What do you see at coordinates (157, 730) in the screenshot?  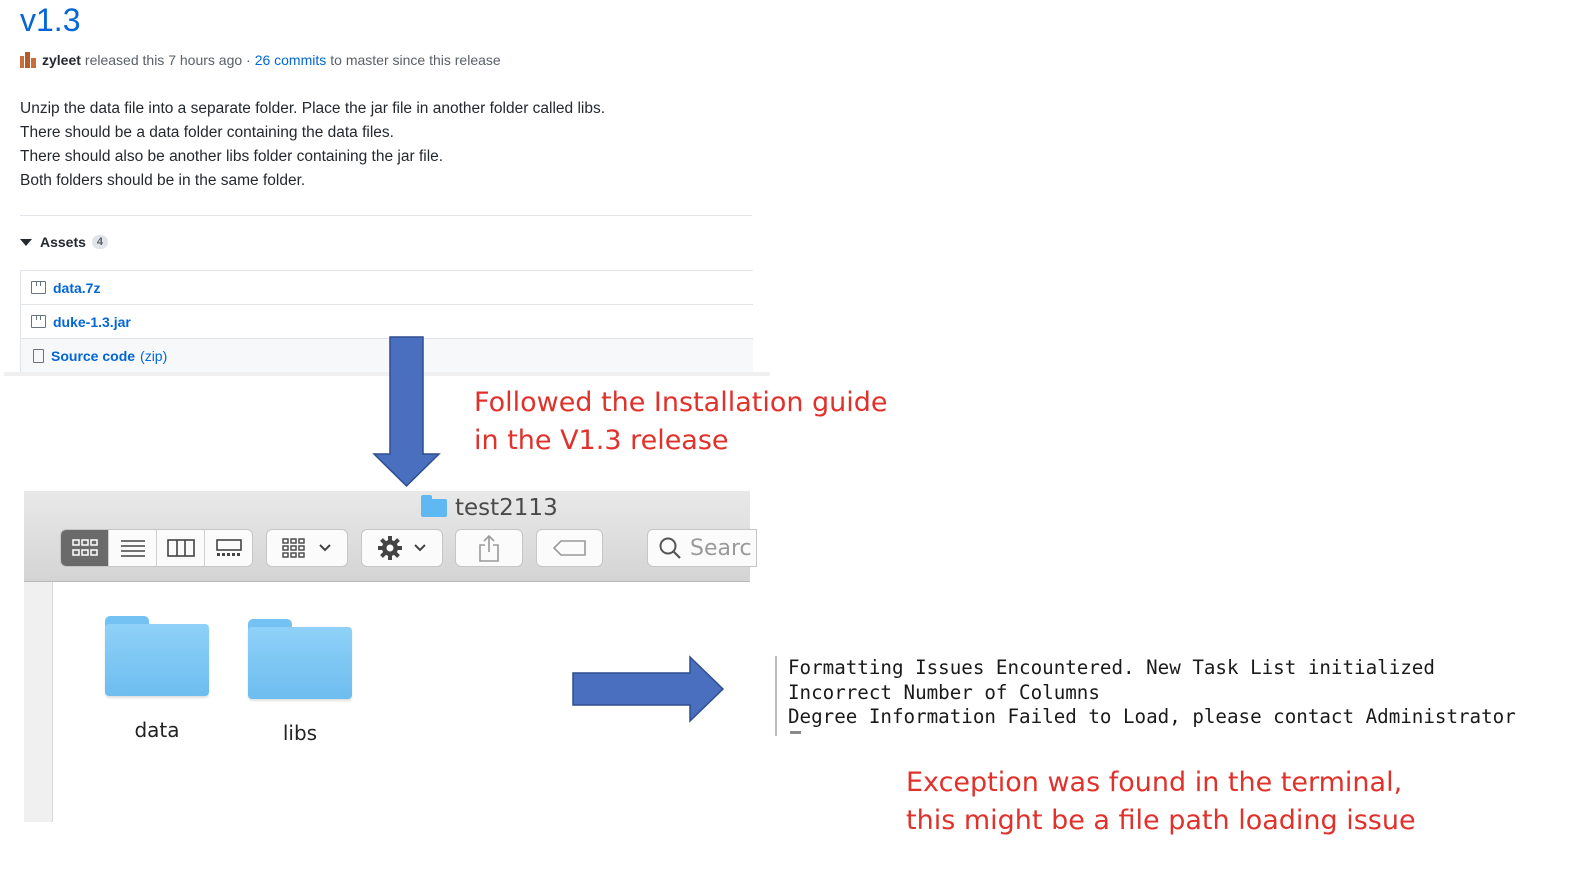 I see `folder-label: data` at bounding box center [157, 730].